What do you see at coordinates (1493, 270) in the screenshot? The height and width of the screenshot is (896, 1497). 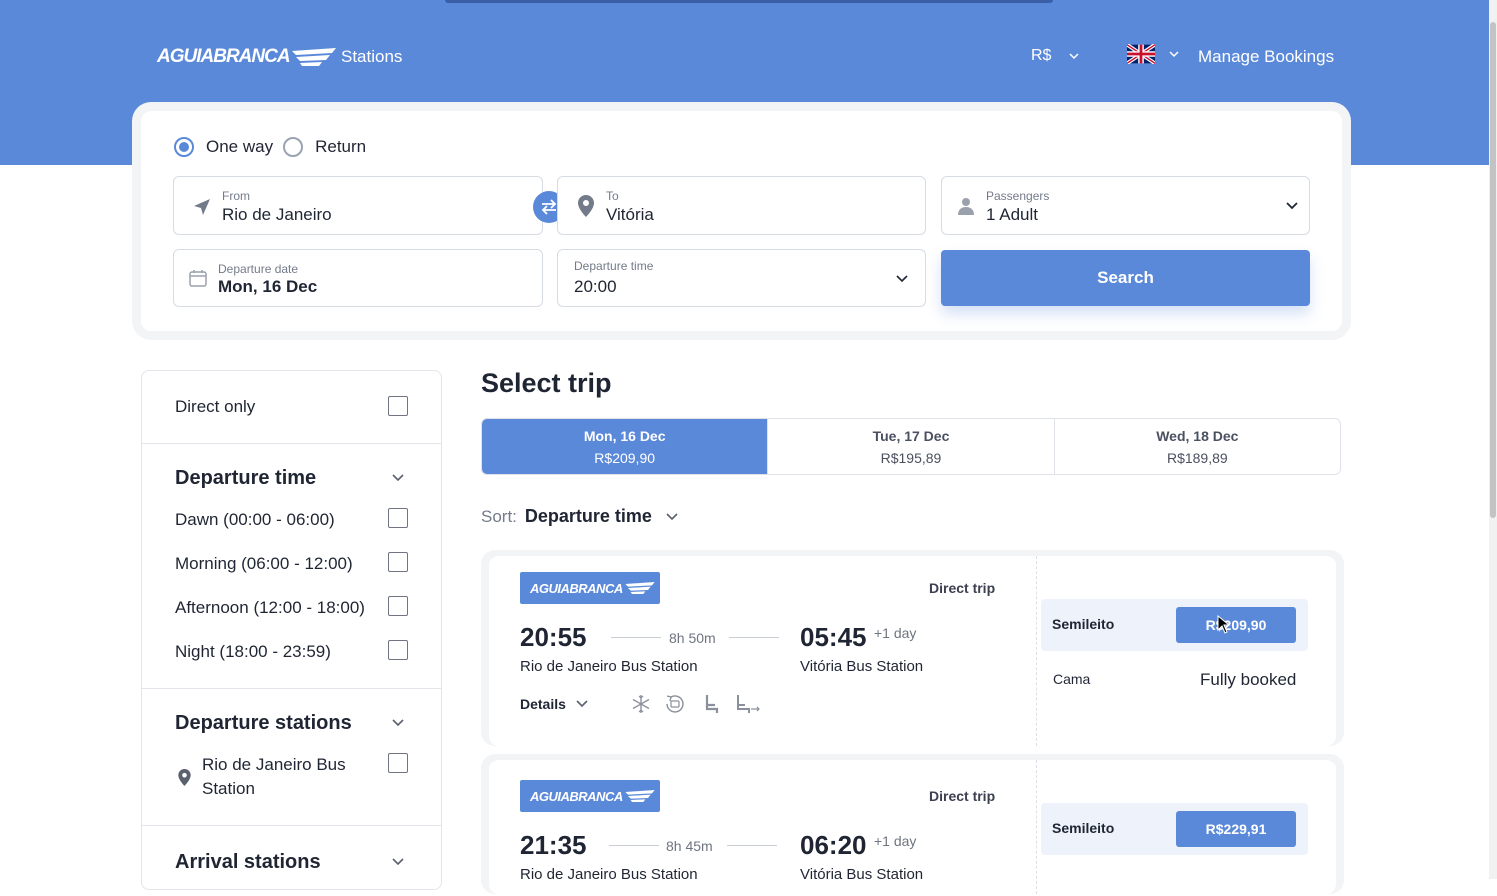 I see `scrollbar-thumb` at bounding box center [1493, 270].